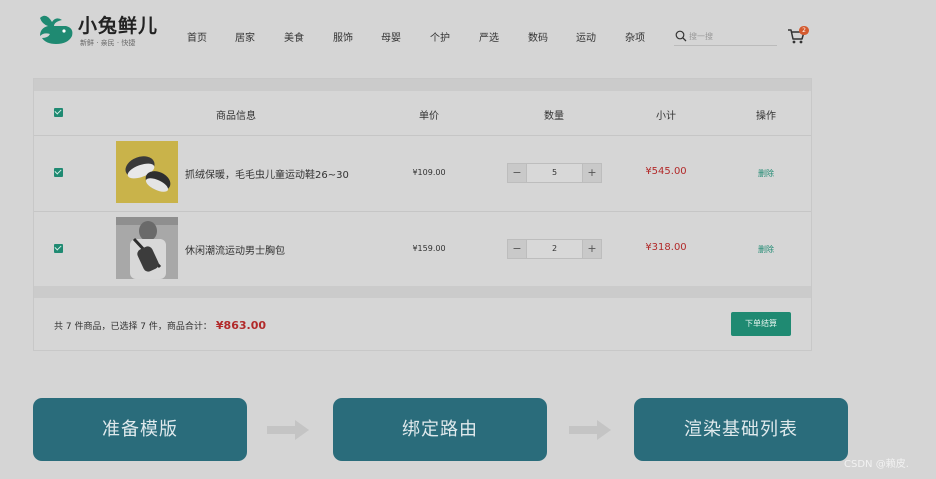 This screenshot has height=479, width=936. Describe the element at coordinates (766, 116) in the screenshot. I see `column-header-action: 操作` at that location.